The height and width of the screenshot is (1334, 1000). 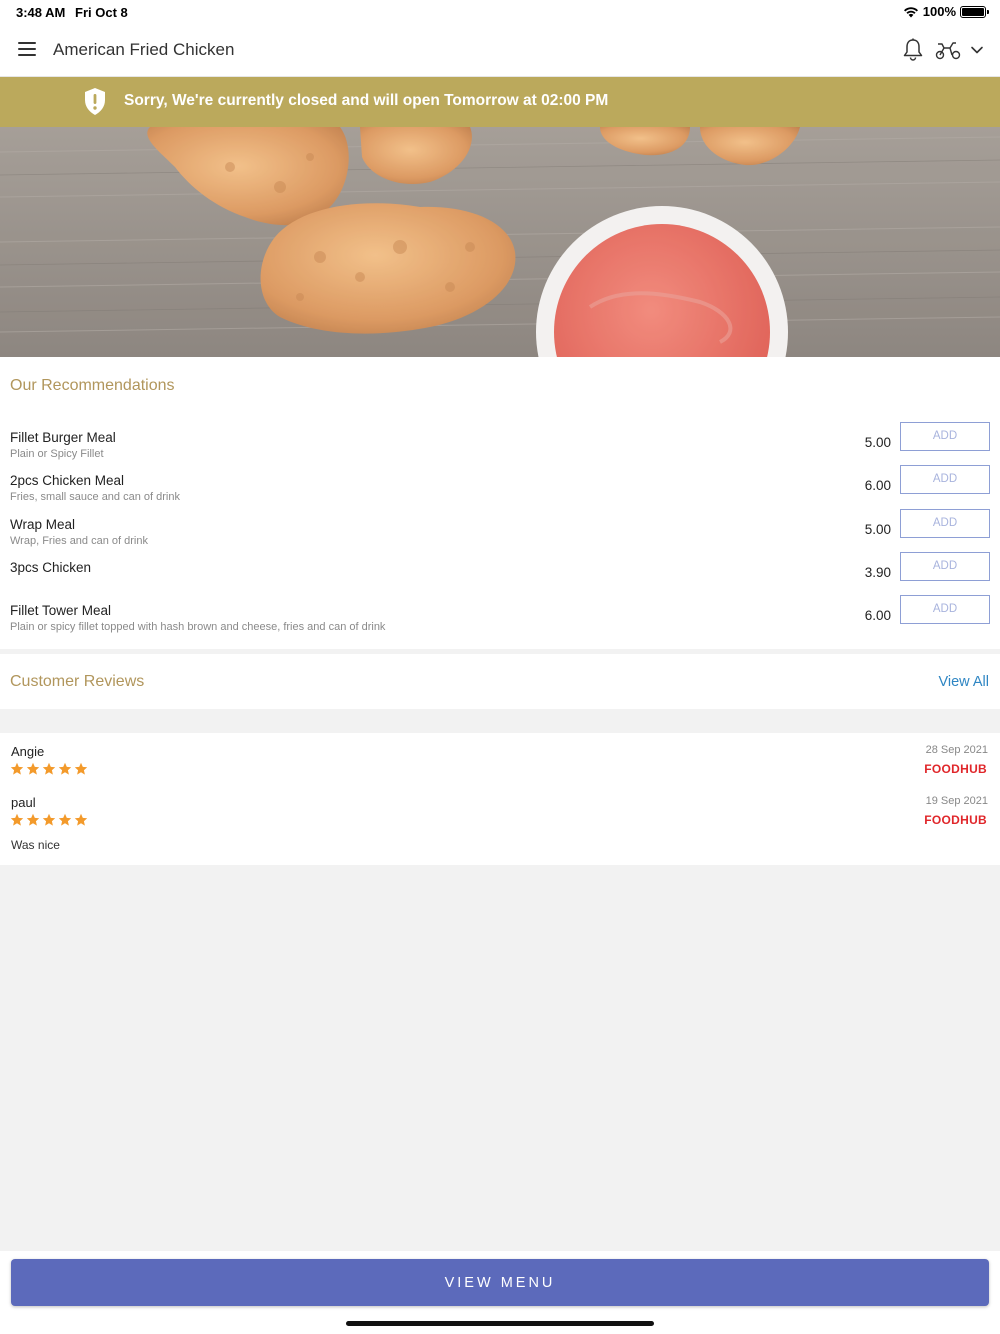 I want to click on bottom-bar: VIEW MENU, so click(x=500, y=1292).